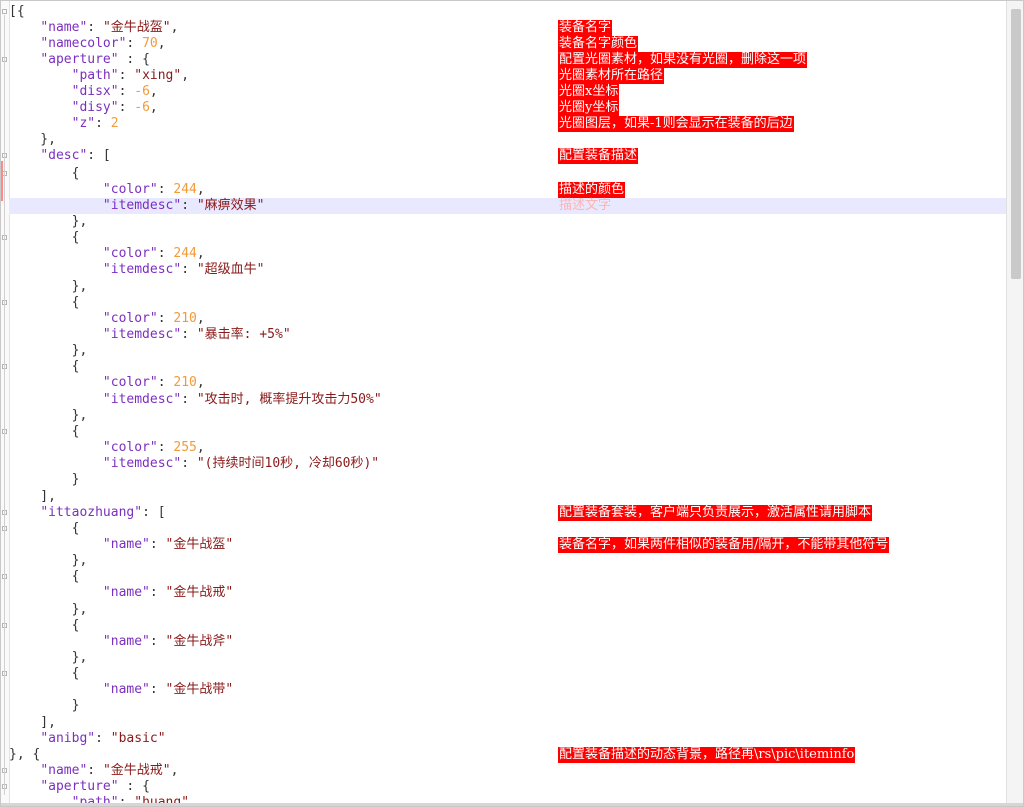  Describe the element at coordinates (509, 156) in the screenshot. I see `code-line: "desc": [` at that location.